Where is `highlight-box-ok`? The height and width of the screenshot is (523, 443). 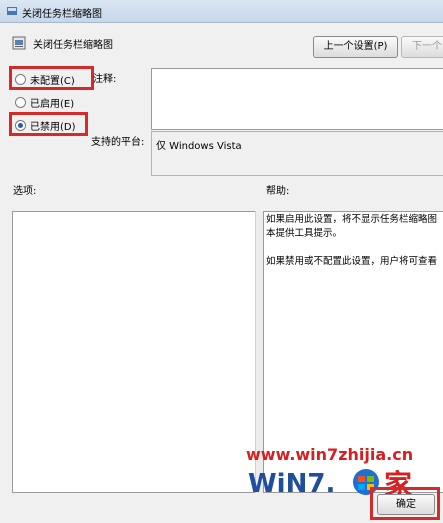
highlight-box-ok is located at coordinates (405, 503).